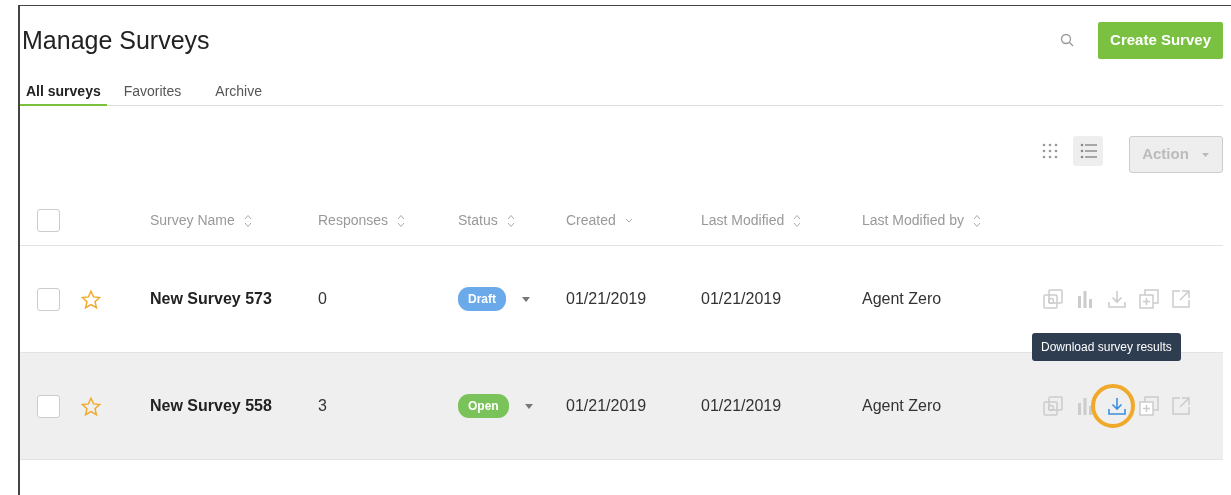 The width and height of the screenshot is (1231, 495). I want to click on list-icon, so click(1088, 151).